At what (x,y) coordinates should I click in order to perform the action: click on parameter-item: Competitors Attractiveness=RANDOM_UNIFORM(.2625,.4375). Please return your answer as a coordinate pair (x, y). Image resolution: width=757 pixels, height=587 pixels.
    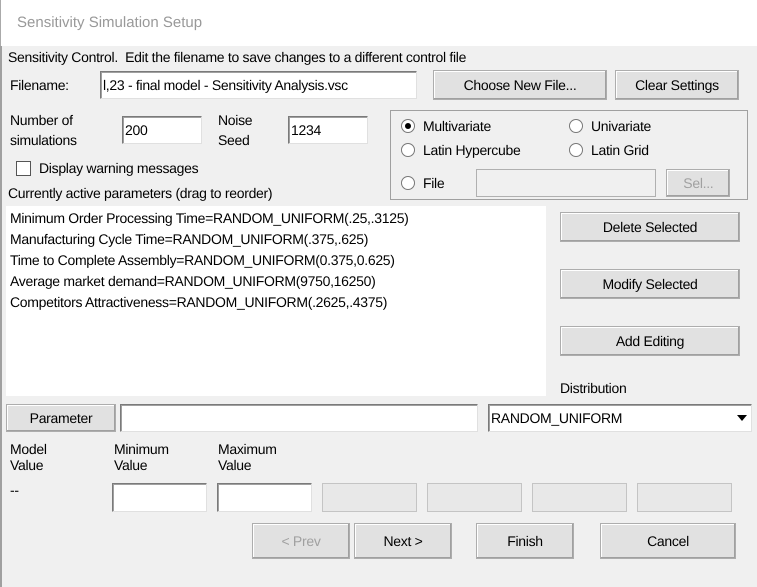
    Looking at the image, I should click on (278, 302).